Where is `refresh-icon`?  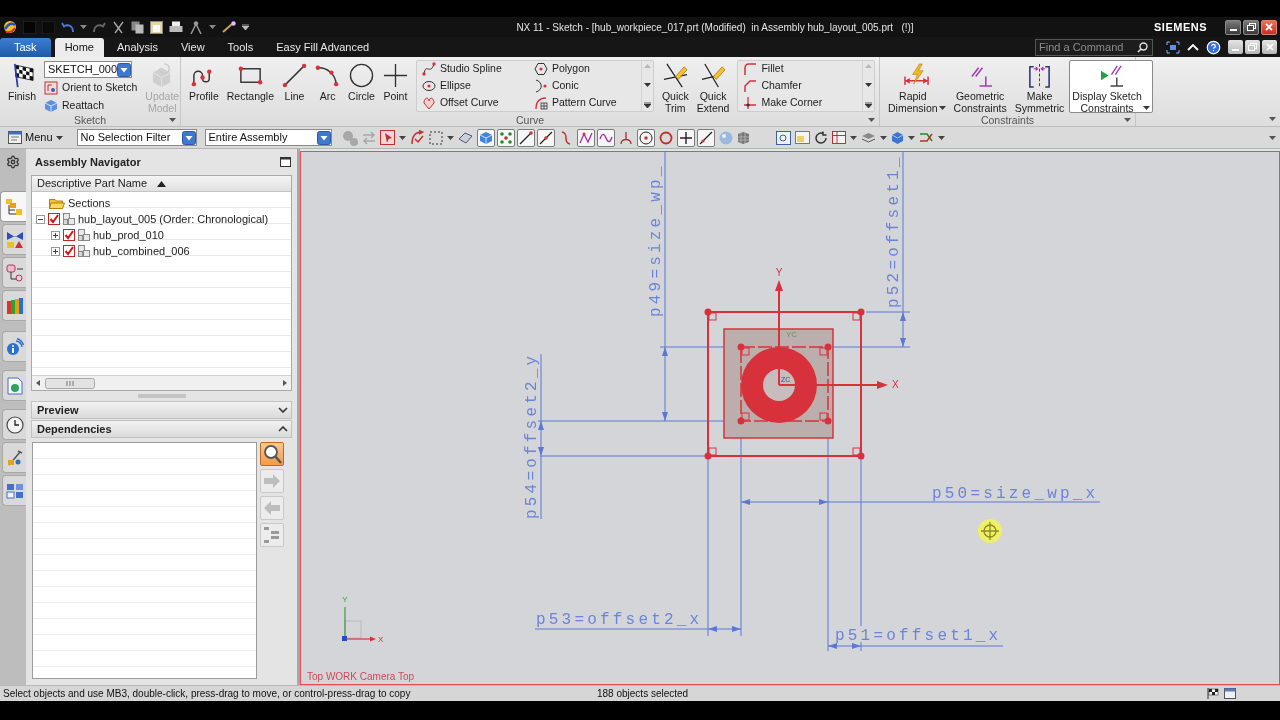 refresh-icon is located at coordinates (820, 137).